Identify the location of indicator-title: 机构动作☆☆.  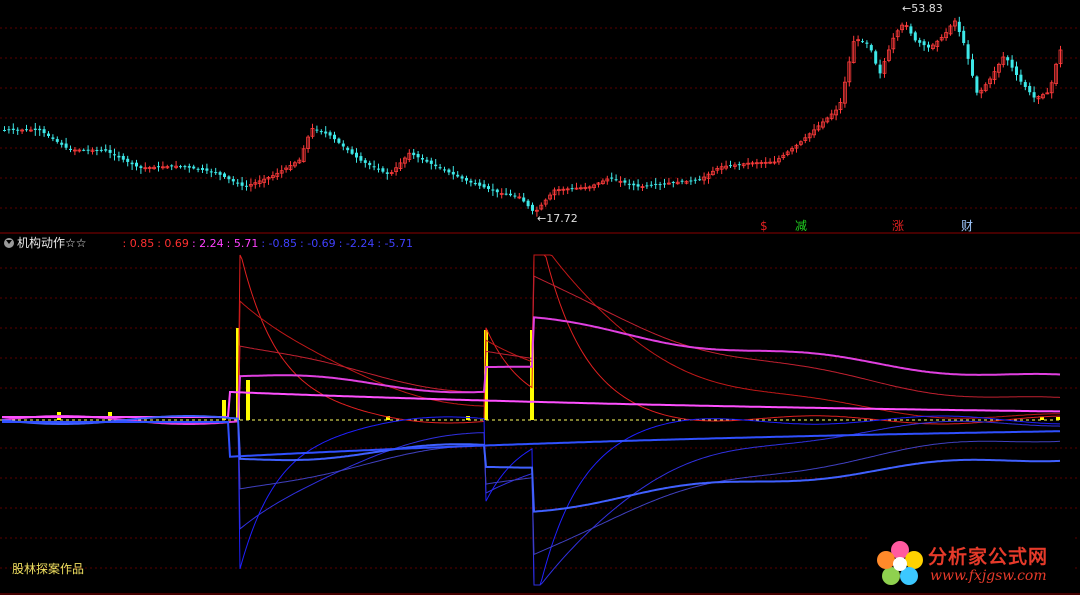
(52, 243).